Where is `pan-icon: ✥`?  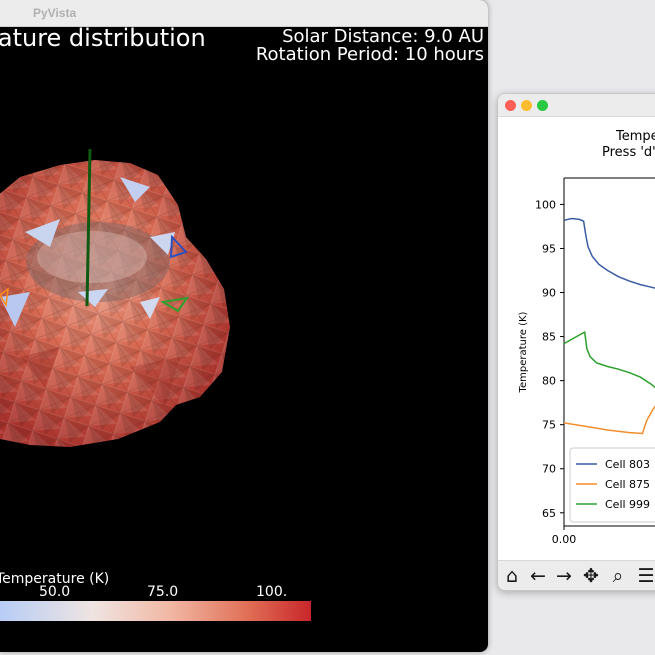
pan-icon: ✥ is located at coordinates (591, 576).